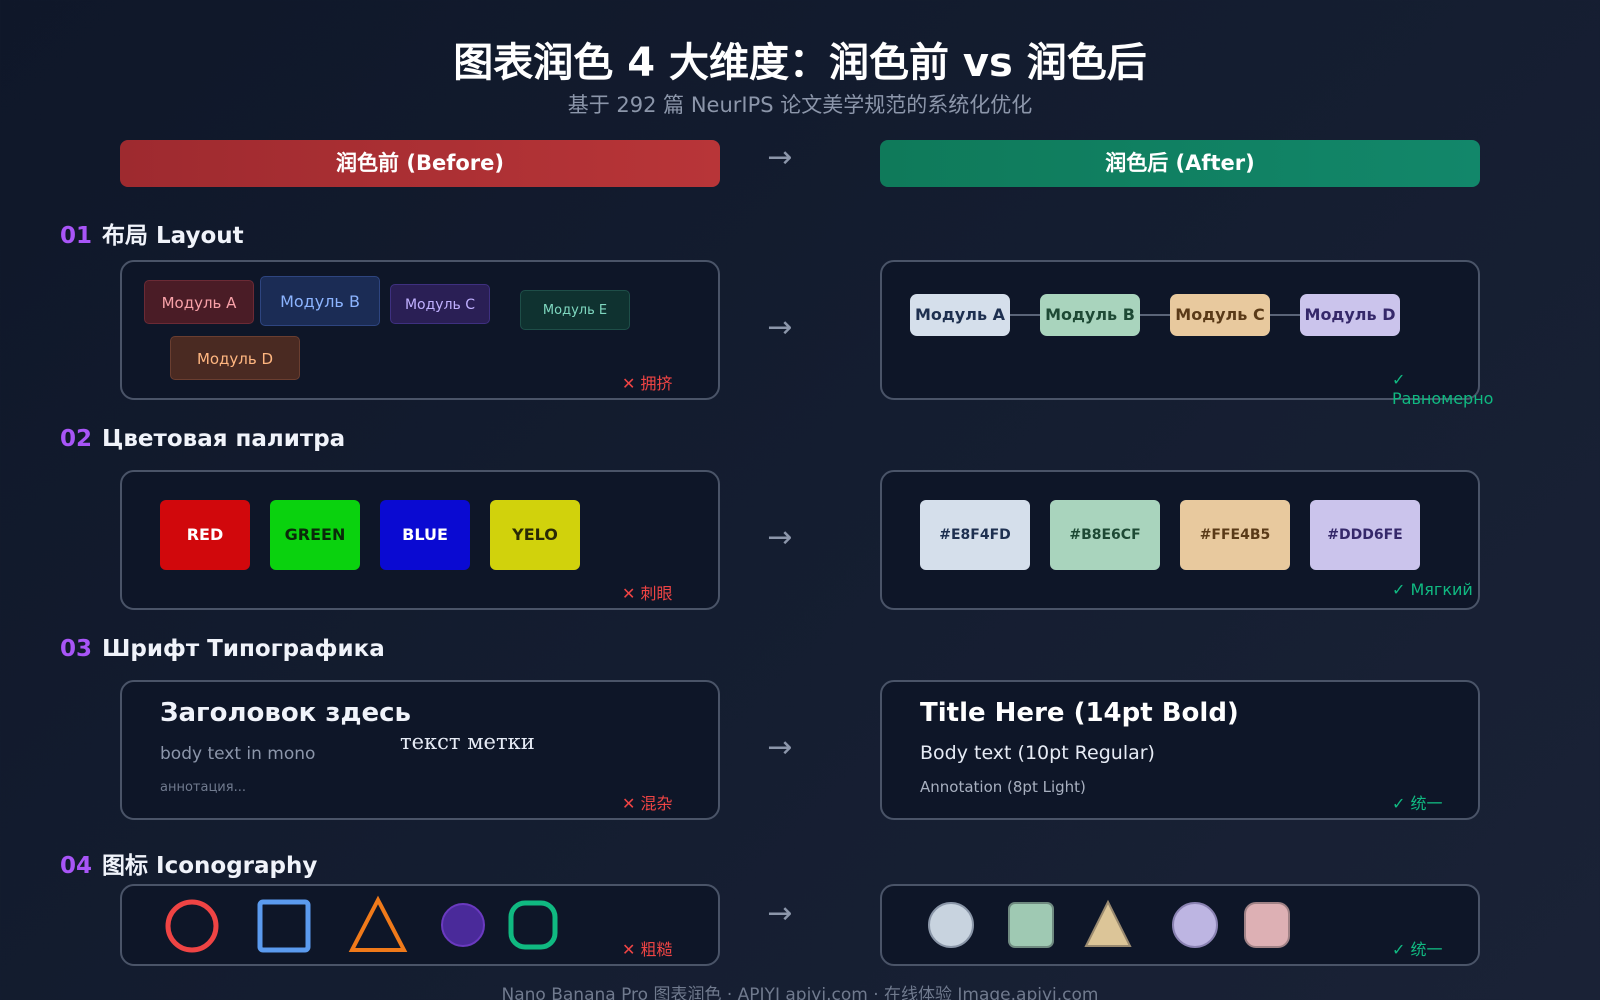  I want to click on section-label-palette: 02 Цветовая палитра, so click(202, 439).